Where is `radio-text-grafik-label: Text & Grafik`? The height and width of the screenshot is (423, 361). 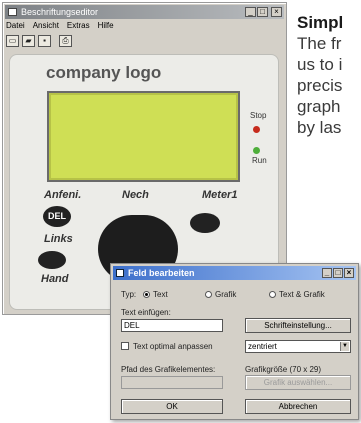
radio-text-grafik-label: Text & Grafik is located at coordinates (302, 294).